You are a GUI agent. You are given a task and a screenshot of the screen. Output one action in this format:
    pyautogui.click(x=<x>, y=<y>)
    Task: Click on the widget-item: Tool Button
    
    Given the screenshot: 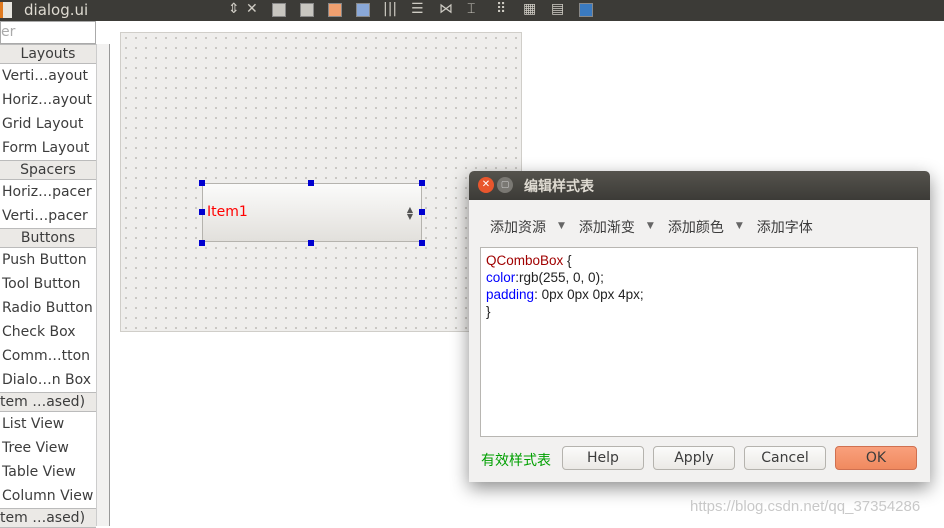 What is the action you would take?
    pyautogui.click(x=48, y=284)
    